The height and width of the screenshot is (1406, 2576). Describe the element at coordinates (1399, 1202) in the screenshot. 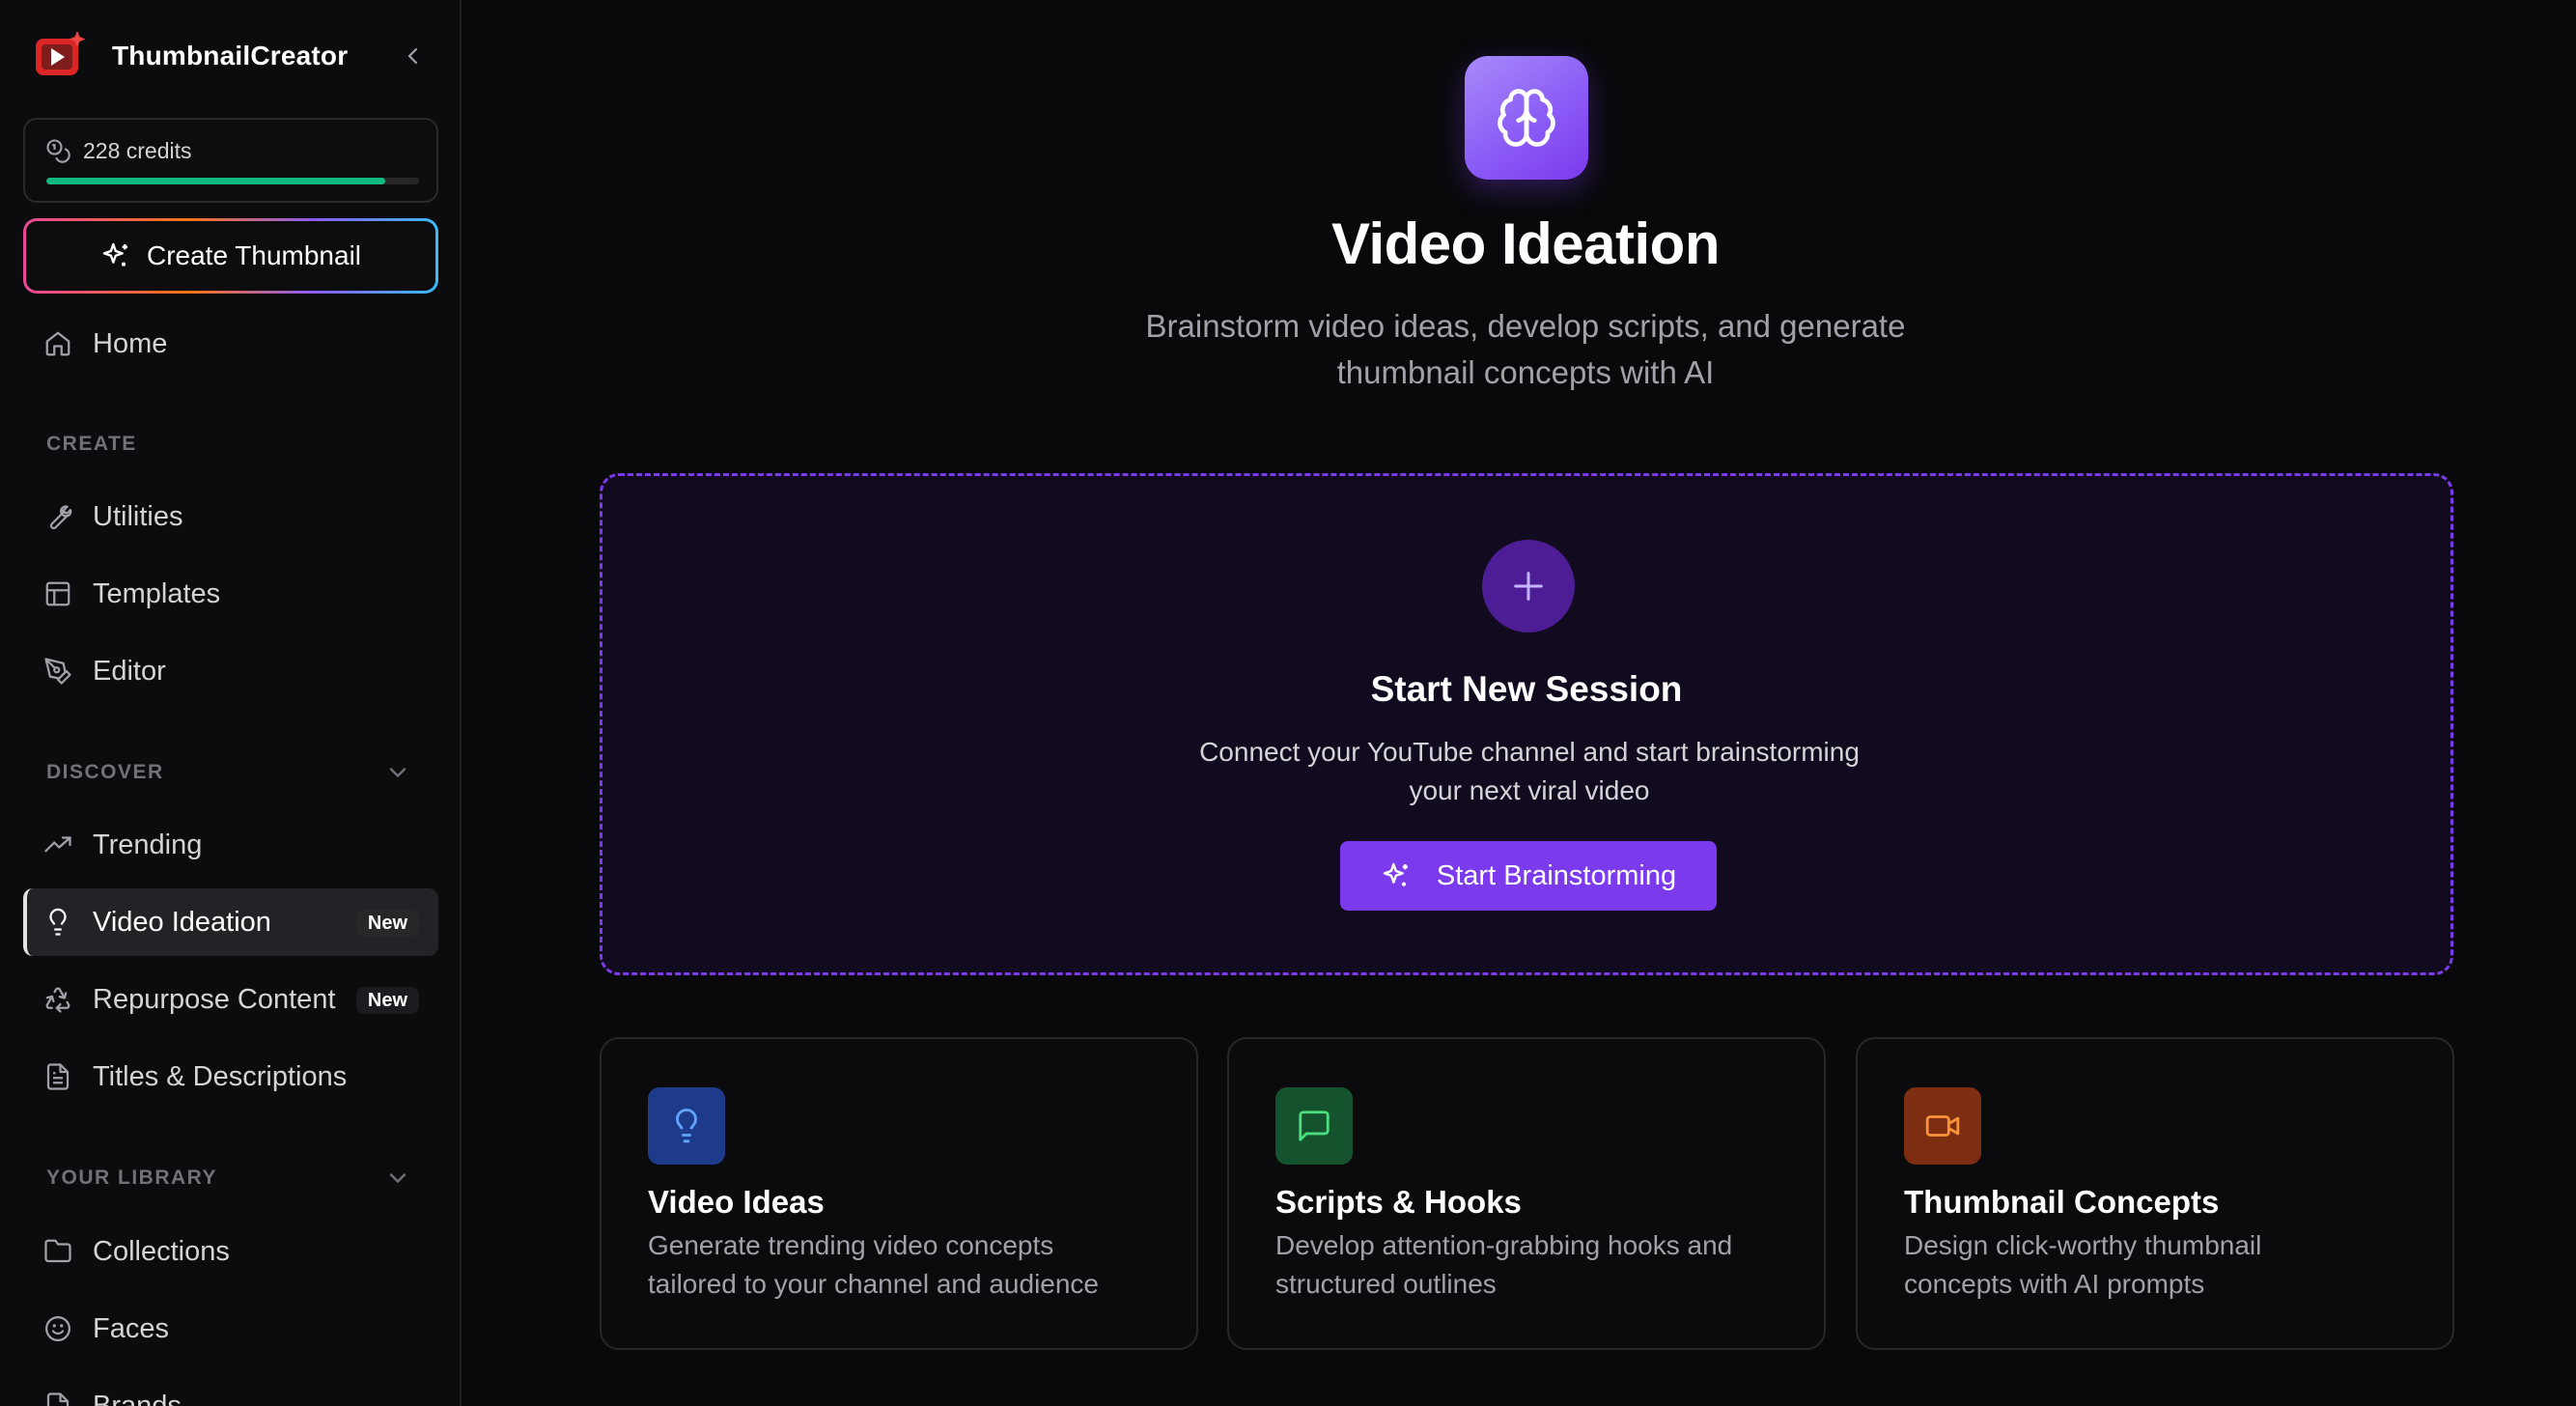

I see `feature-title: Scripts & Hooks` at that location.